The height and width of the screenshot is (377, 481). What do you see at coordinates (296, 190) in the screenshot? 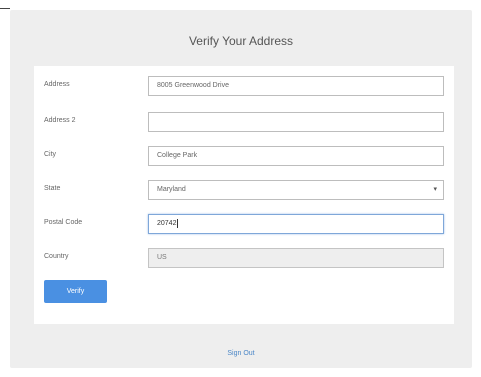
I see `state-select: Maryland ▾` at bounding box center [296, 190].